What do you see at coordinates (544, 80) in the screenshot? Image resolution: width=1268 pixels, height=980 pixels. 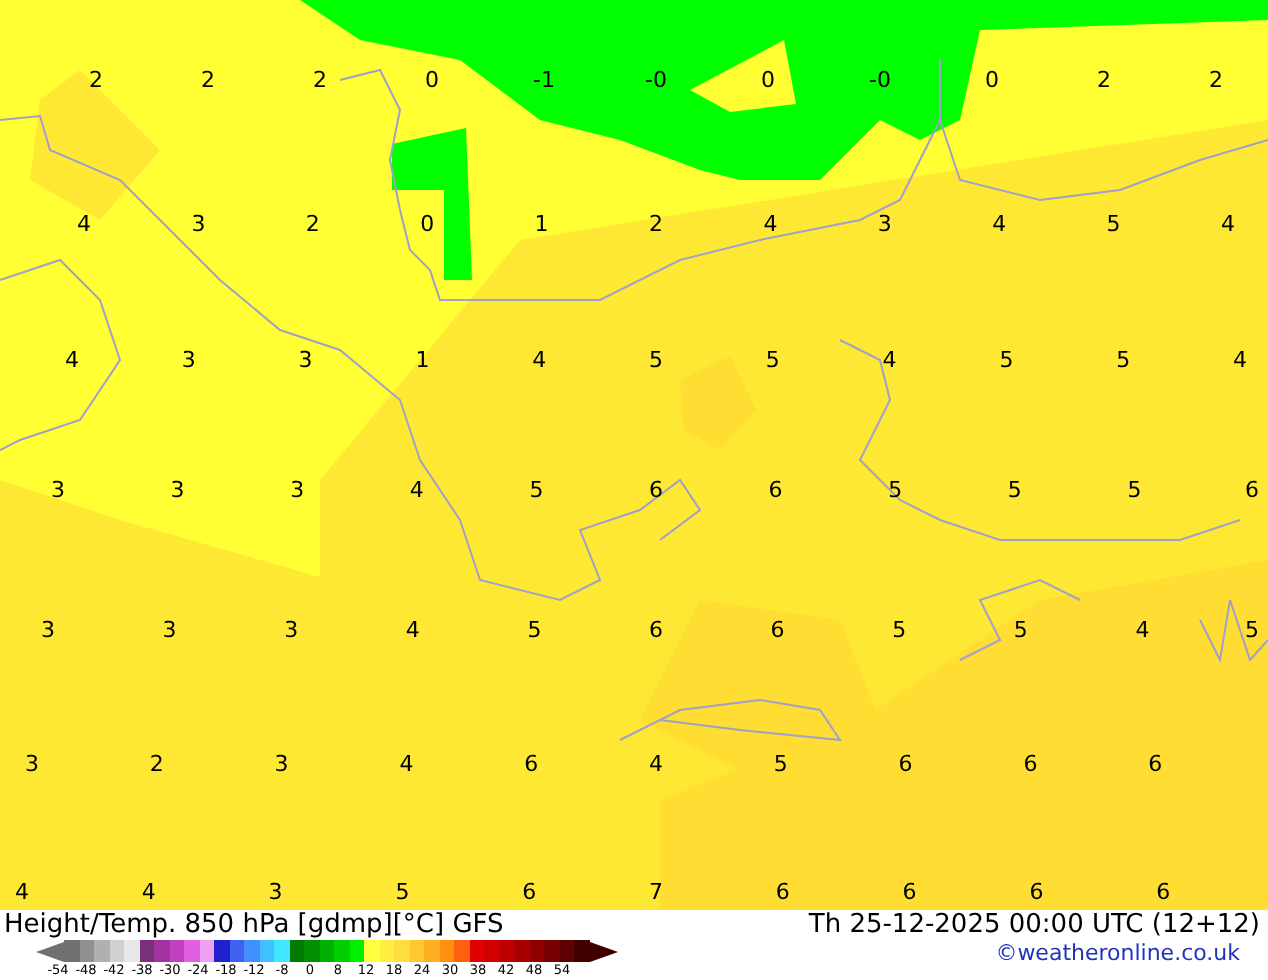 I see `temperature-value: -1` at bounding box center [544, 80].